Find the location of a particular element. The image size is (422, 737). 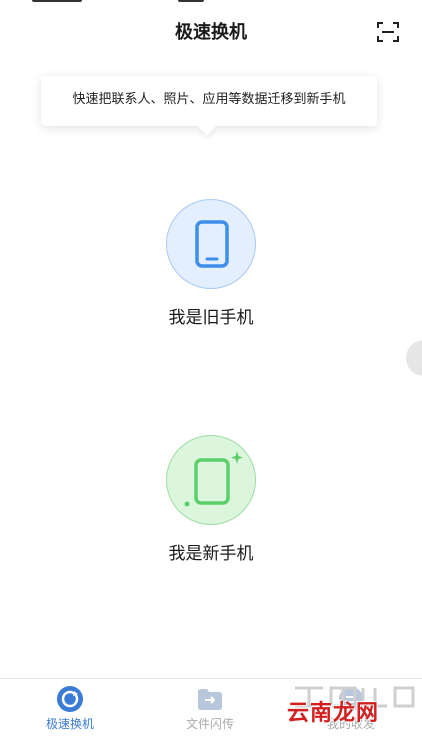

old-phone-option: 我是旧手机 is located at coordinates (211, 263).